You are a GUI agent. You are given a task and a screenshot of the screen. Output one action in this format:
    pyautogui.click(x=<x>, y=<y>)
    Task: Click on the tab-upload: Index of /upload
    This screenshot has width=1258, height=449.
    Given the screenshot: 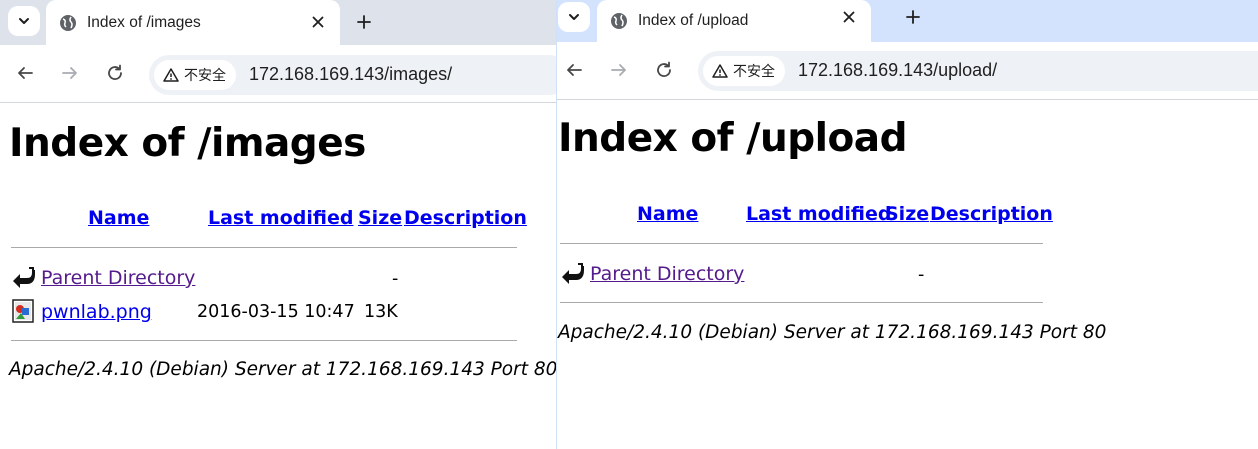 What is the action you would take?
    pyautogui.click(x=734, y=21)
    